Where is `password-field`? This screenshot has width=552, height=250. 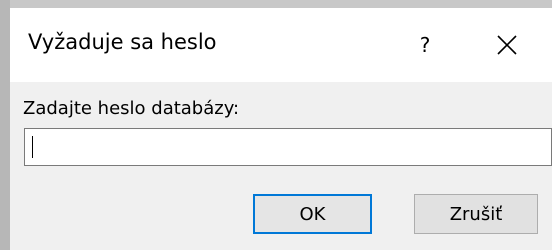
password-field is located at coordinates (288, 147).